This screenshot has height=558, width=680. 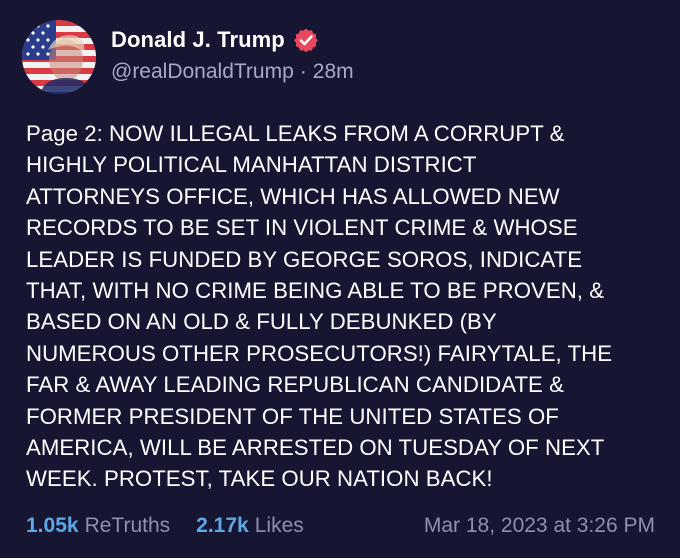 I want to click on author-handle: @realDonaldTrump, so click(x=202, y=71).